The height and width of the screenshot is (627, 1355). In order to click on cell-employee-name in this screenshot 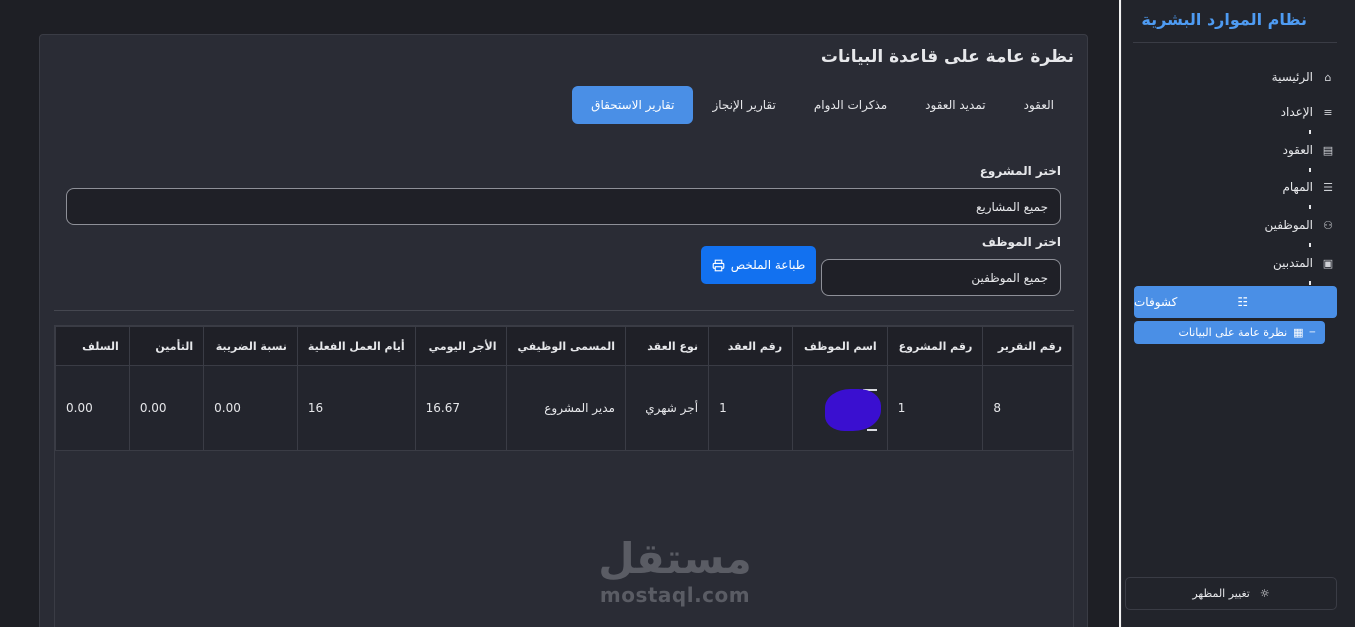, I will do `click(840, 408)`.